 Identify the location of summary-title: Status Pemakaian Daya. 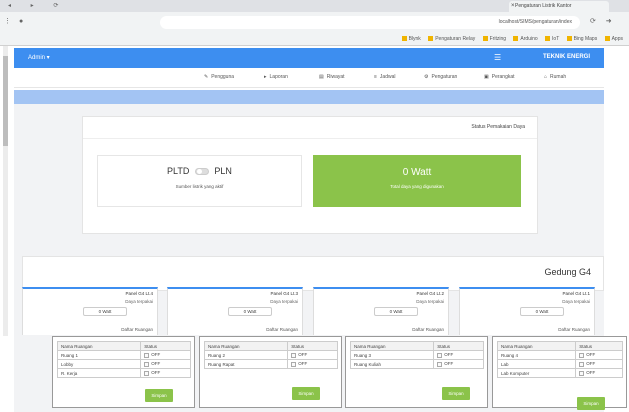
(310, 128).